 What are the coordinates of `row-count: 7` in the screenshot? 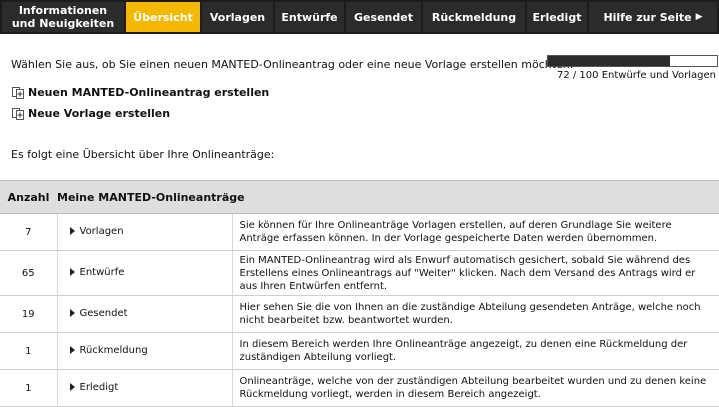 It's located at (29, 232).